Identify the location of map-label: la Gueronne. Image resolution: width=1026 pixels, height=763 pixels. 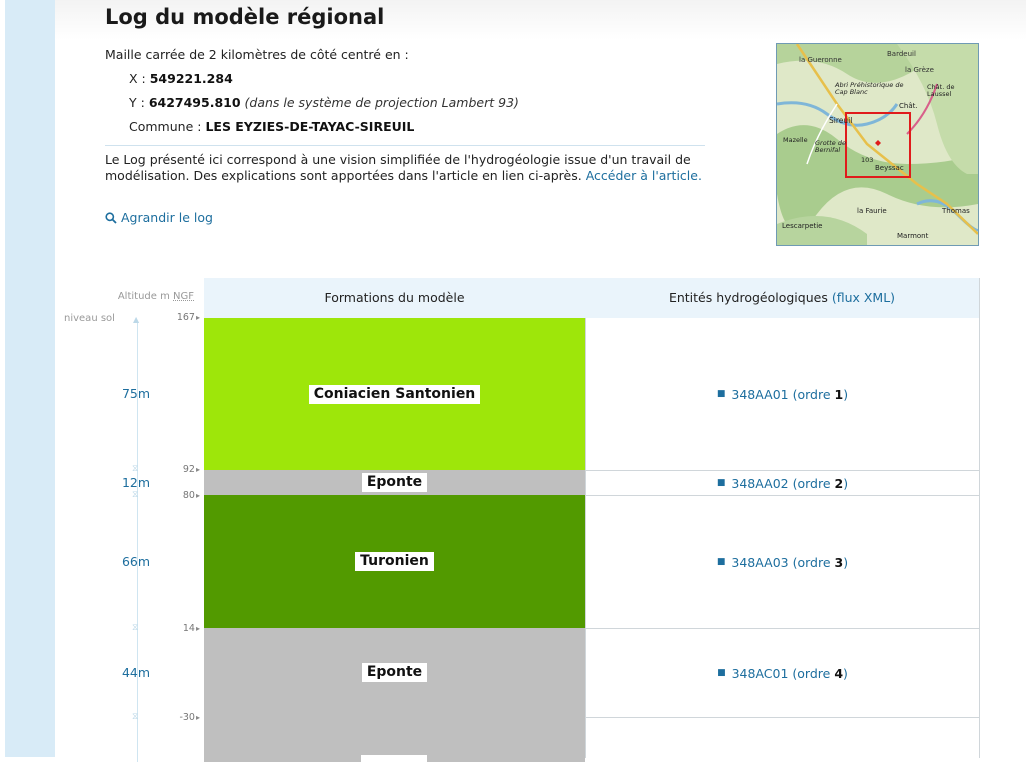
(820, 60).